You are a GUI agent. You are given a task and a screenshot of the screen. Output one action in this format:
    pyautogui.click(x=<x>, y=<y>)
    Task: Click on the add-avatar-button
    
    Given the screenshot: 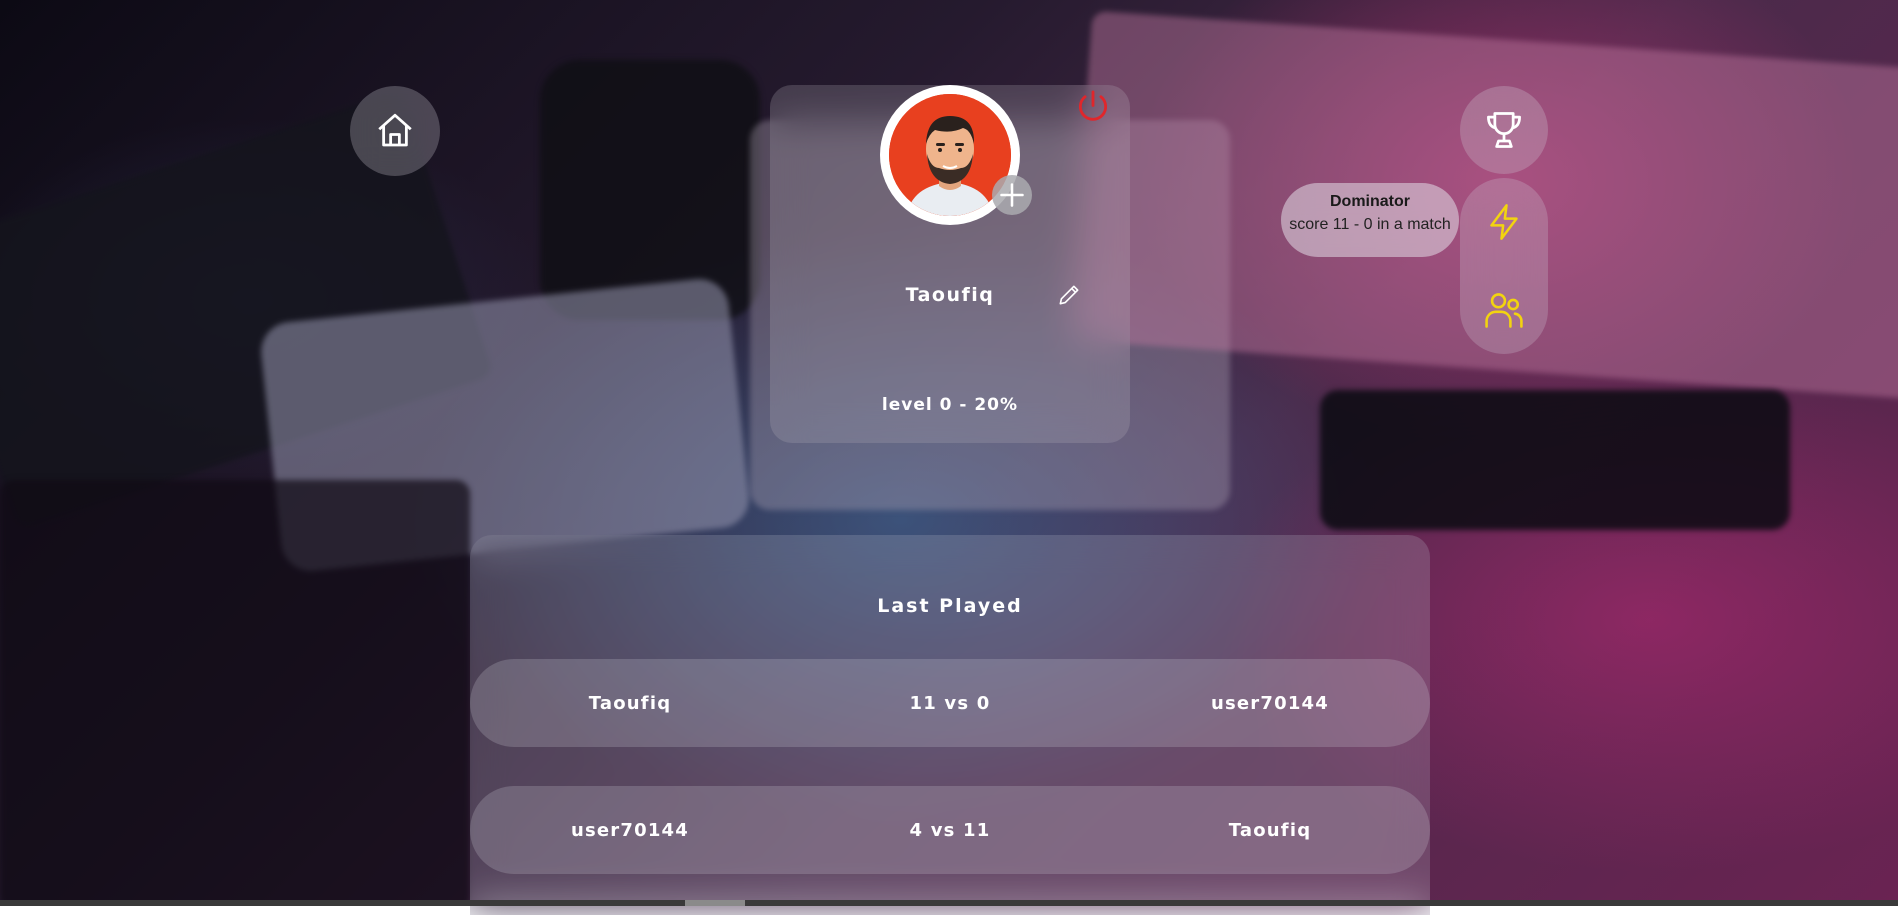 What is the action you would take?
    pyautogui.click(x=1012, y=195)
    